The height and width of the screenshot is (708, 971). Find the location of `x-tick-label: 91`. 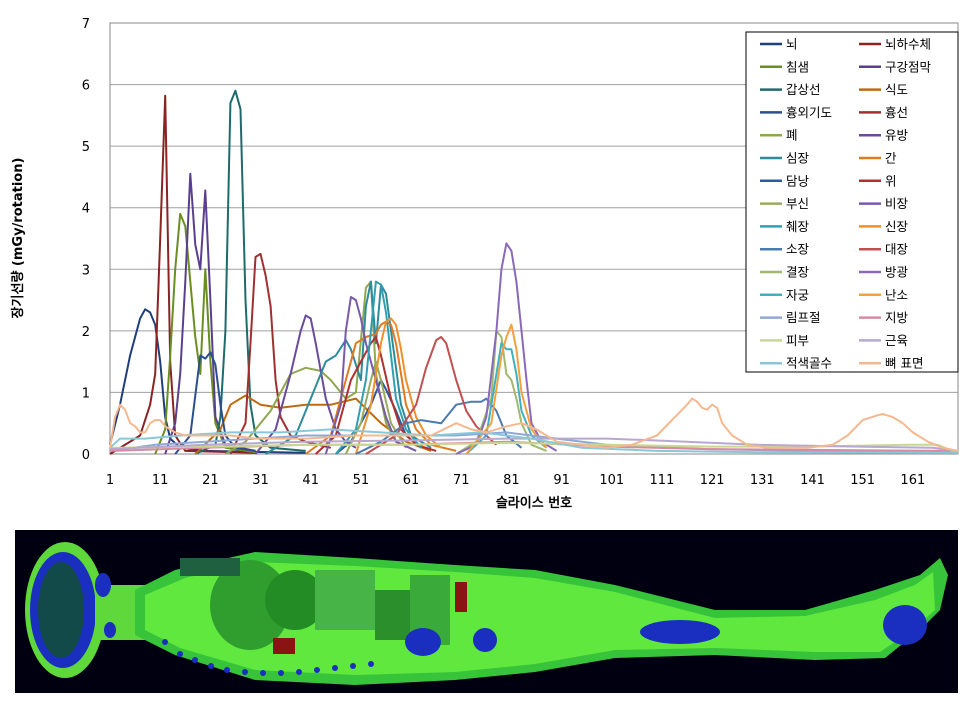

x-tick-label: 91 is located at coordinates (561, 480).